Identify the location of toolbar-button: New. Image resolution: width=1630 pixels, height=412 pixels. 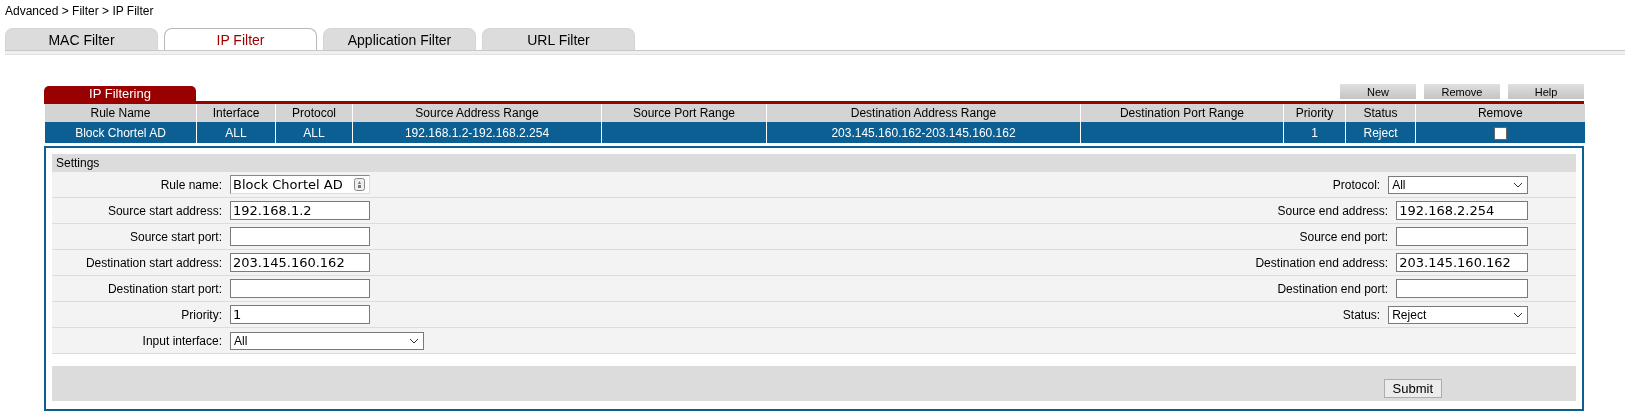
(1378, 91).